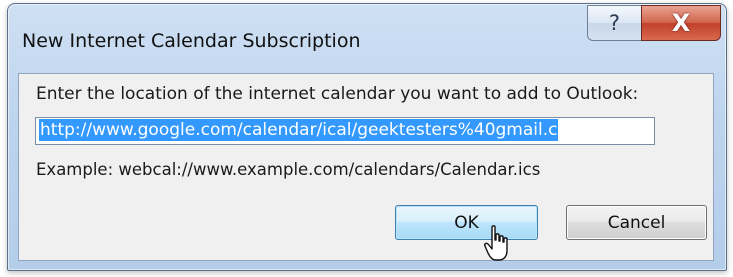 The image size is (733, 277). Describe the element at coordinates (466, 222) in the screenshot. I see `ok-button: OK` at that location.